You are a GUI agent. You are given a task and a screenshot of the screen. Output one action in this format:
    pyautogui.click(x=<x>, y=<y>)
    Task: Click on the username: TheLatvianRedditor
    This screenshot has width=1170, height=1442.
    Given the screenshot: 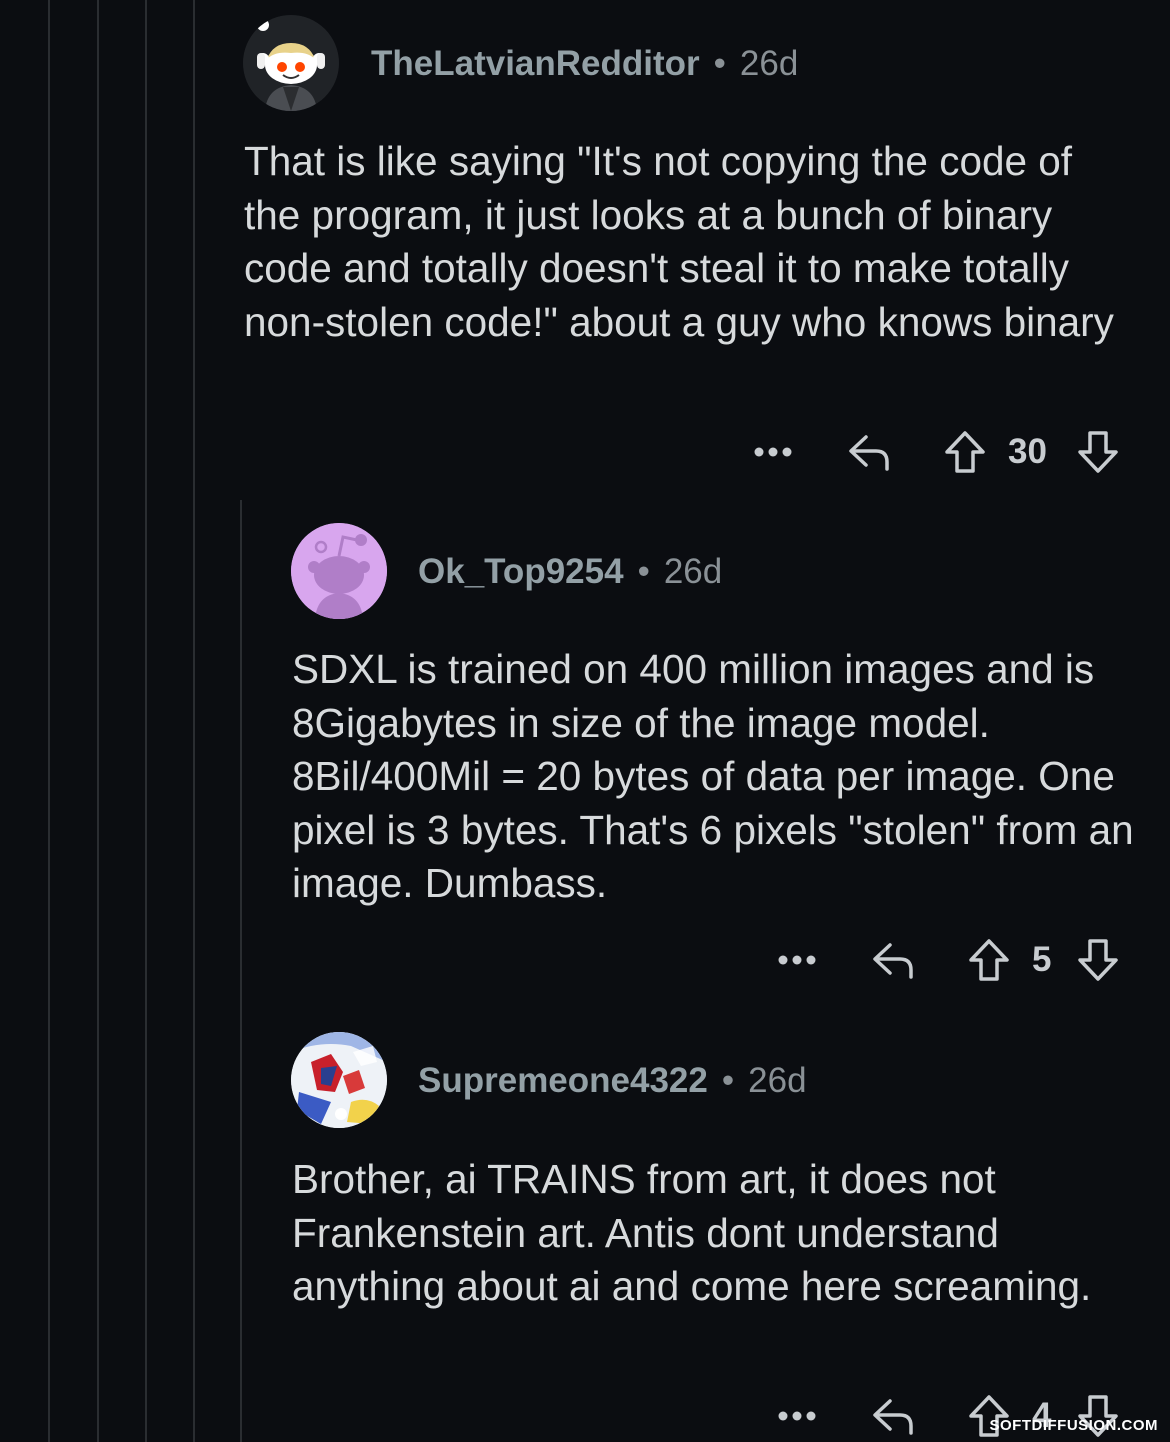 What is the action you would take?
    pyautogui.click(x=535, y=64)
    